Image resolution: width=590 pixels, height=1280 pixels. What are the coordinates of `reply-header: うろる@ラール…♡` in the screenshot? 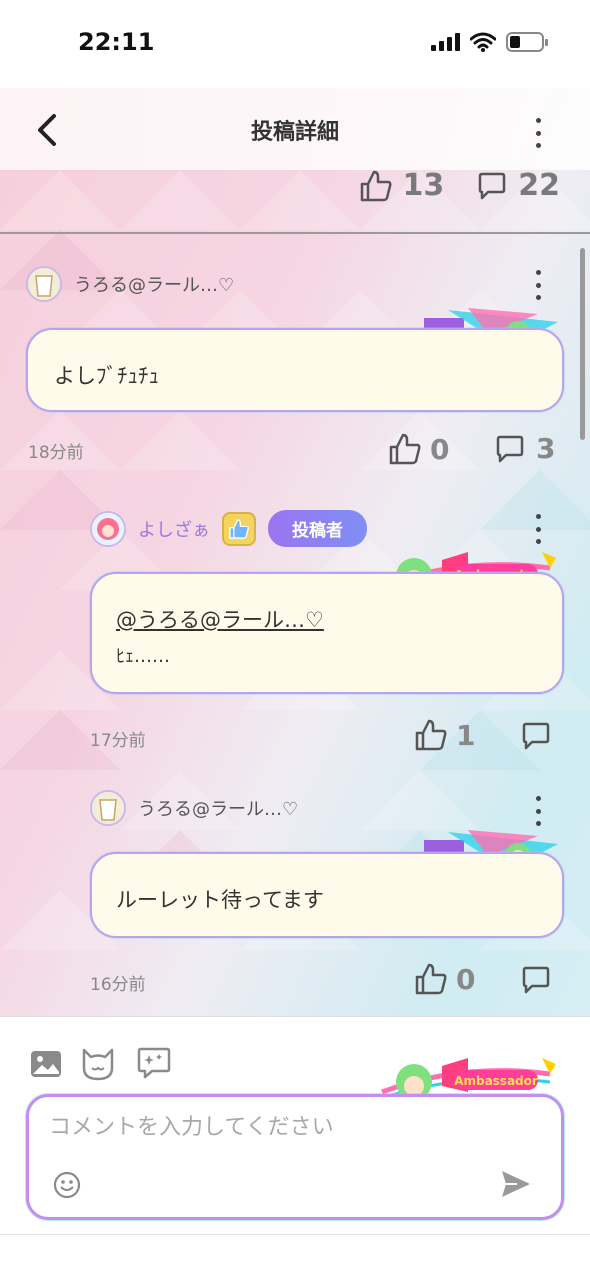 It's located at (194, 808).